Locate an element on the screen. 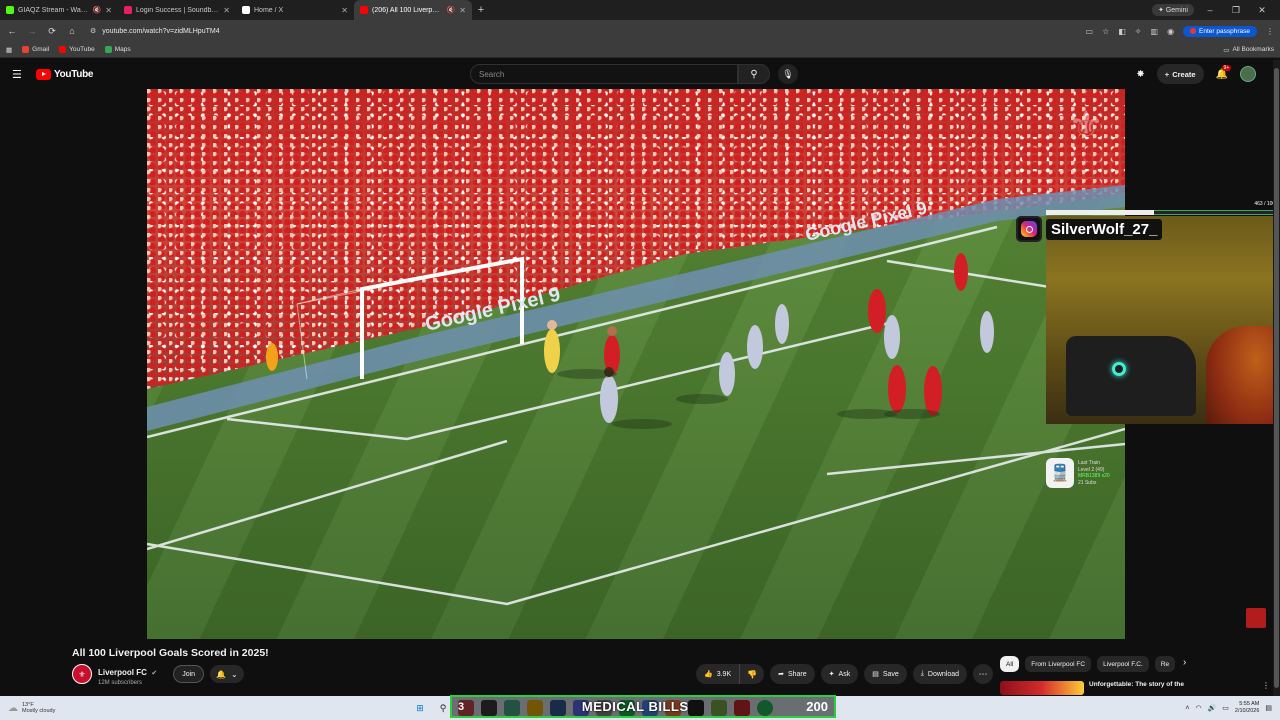  browser-tab: Home / X ✕ is located at coordinates (295, 10).